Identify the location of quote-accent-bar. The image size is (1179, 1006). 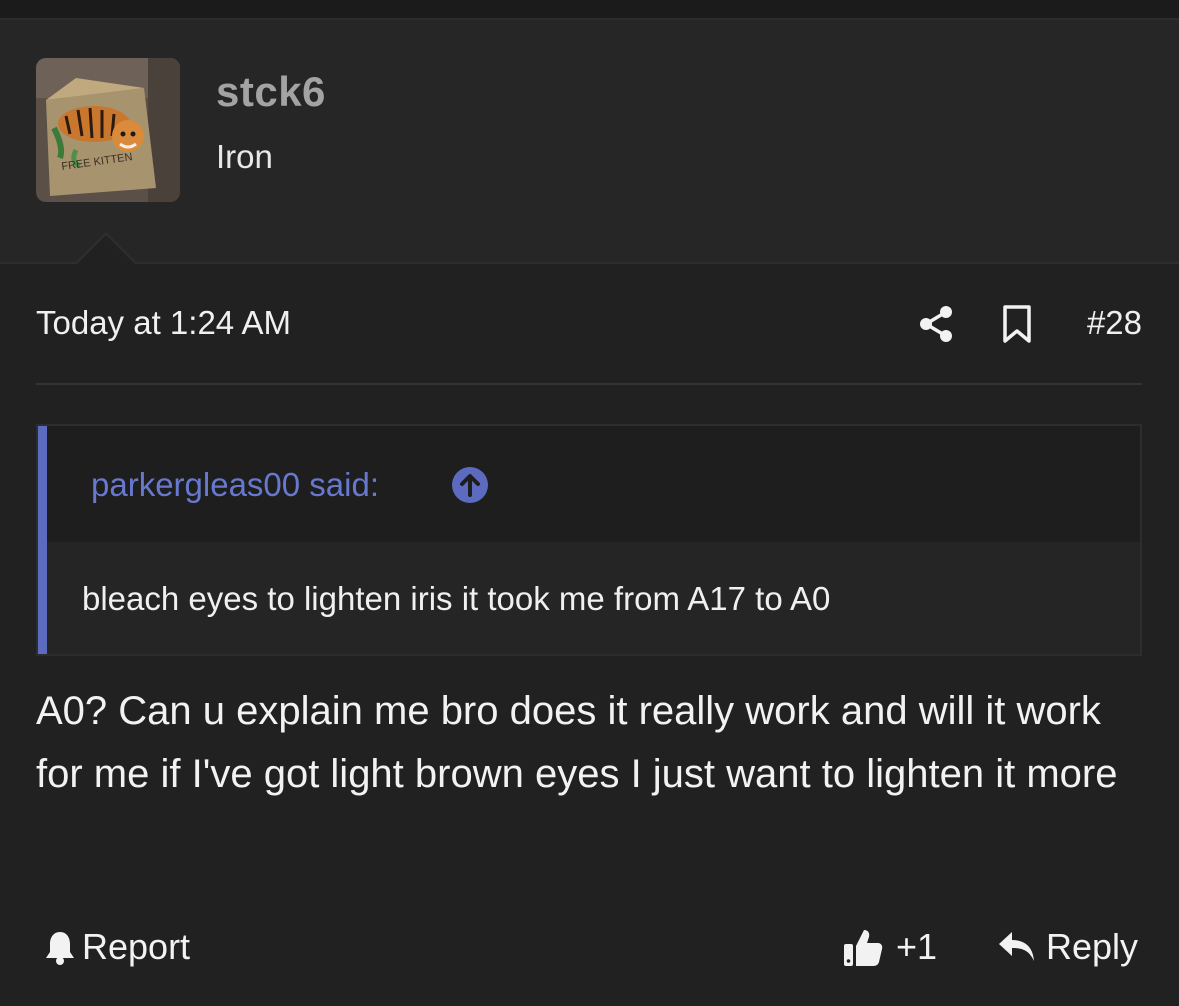
(42, 540).